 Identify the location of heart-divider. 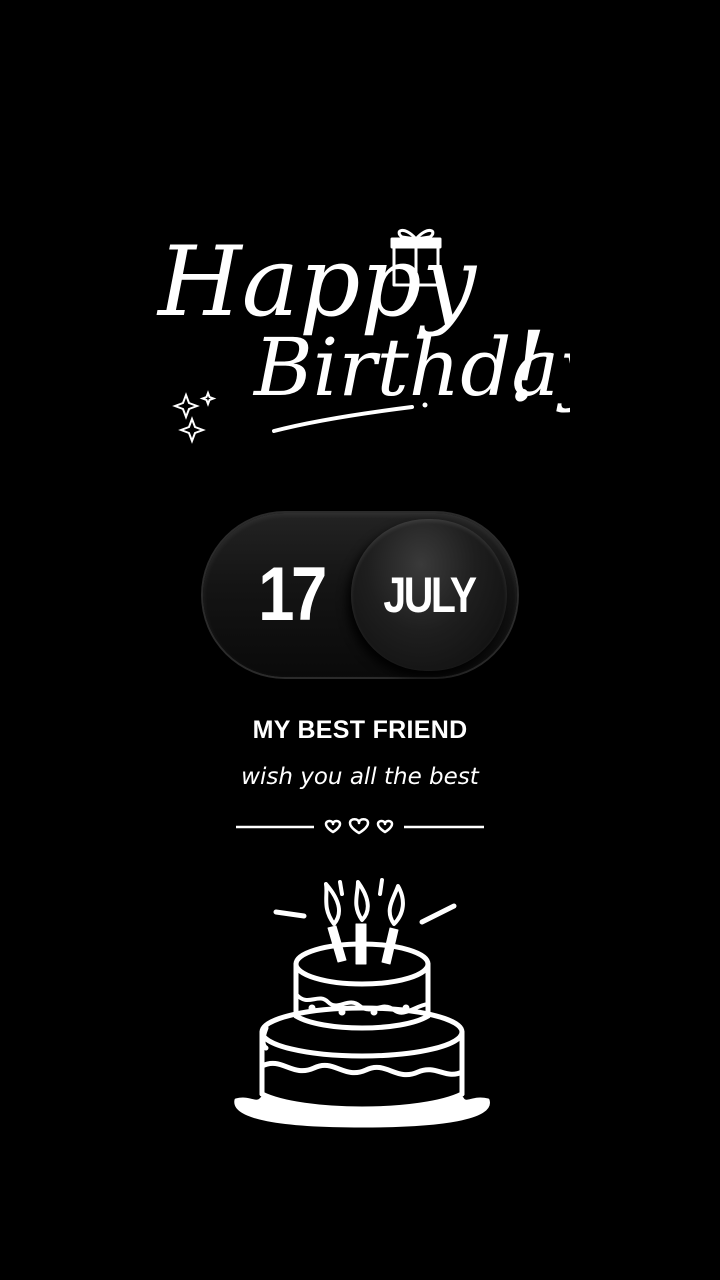
(360, 826).